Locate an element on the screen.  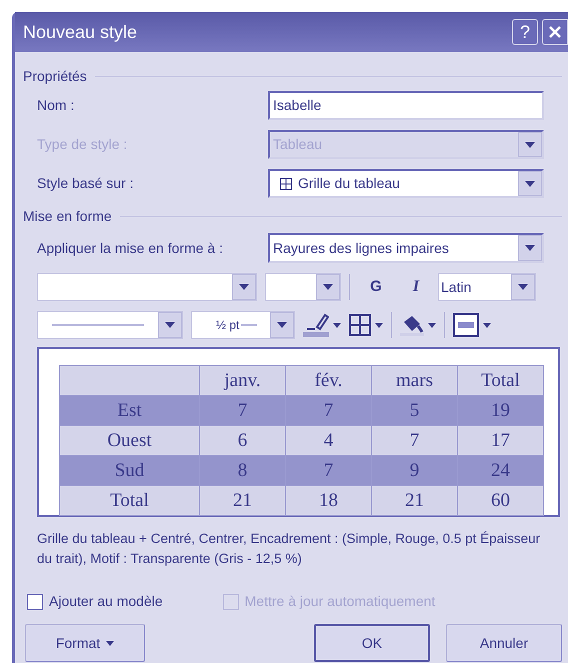
grid-button is located at coordinates (366, 325).